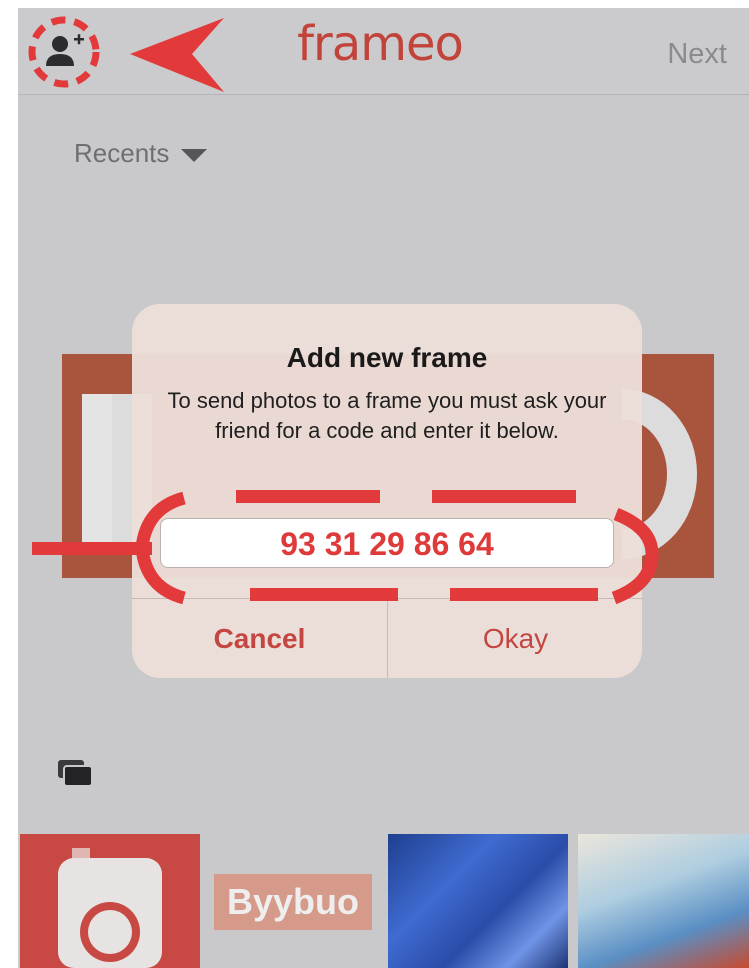  What do you see at coordinates (387, 543) in the screenshot?
I see `frame-code-input: 93 31 29 86 64` at bounding box center [387, 543].